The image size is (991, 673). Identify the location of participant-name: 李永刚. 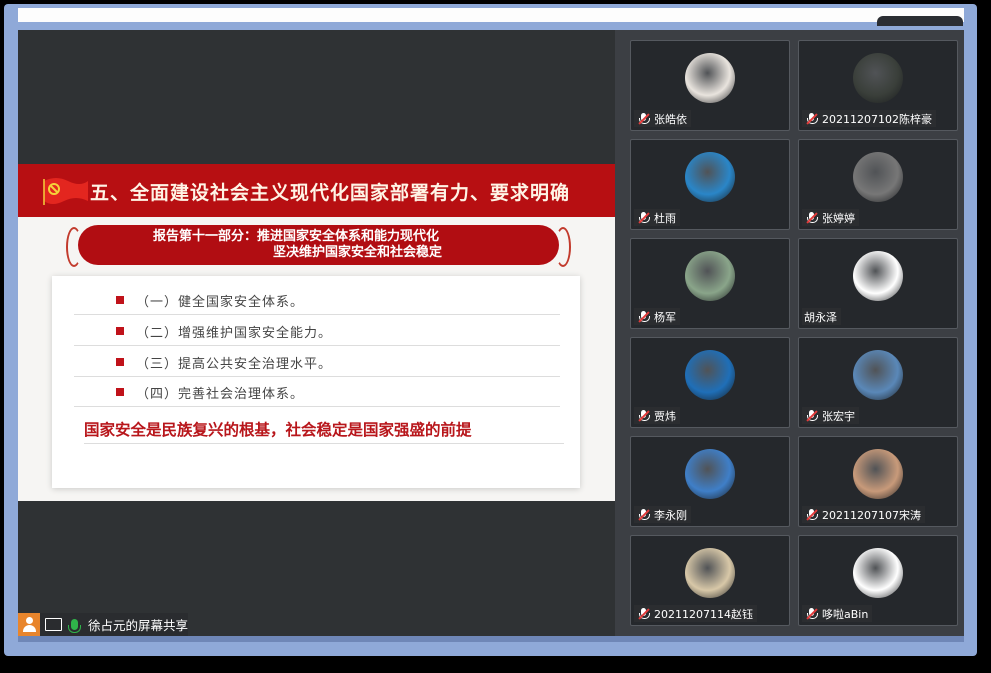
(670, 515).